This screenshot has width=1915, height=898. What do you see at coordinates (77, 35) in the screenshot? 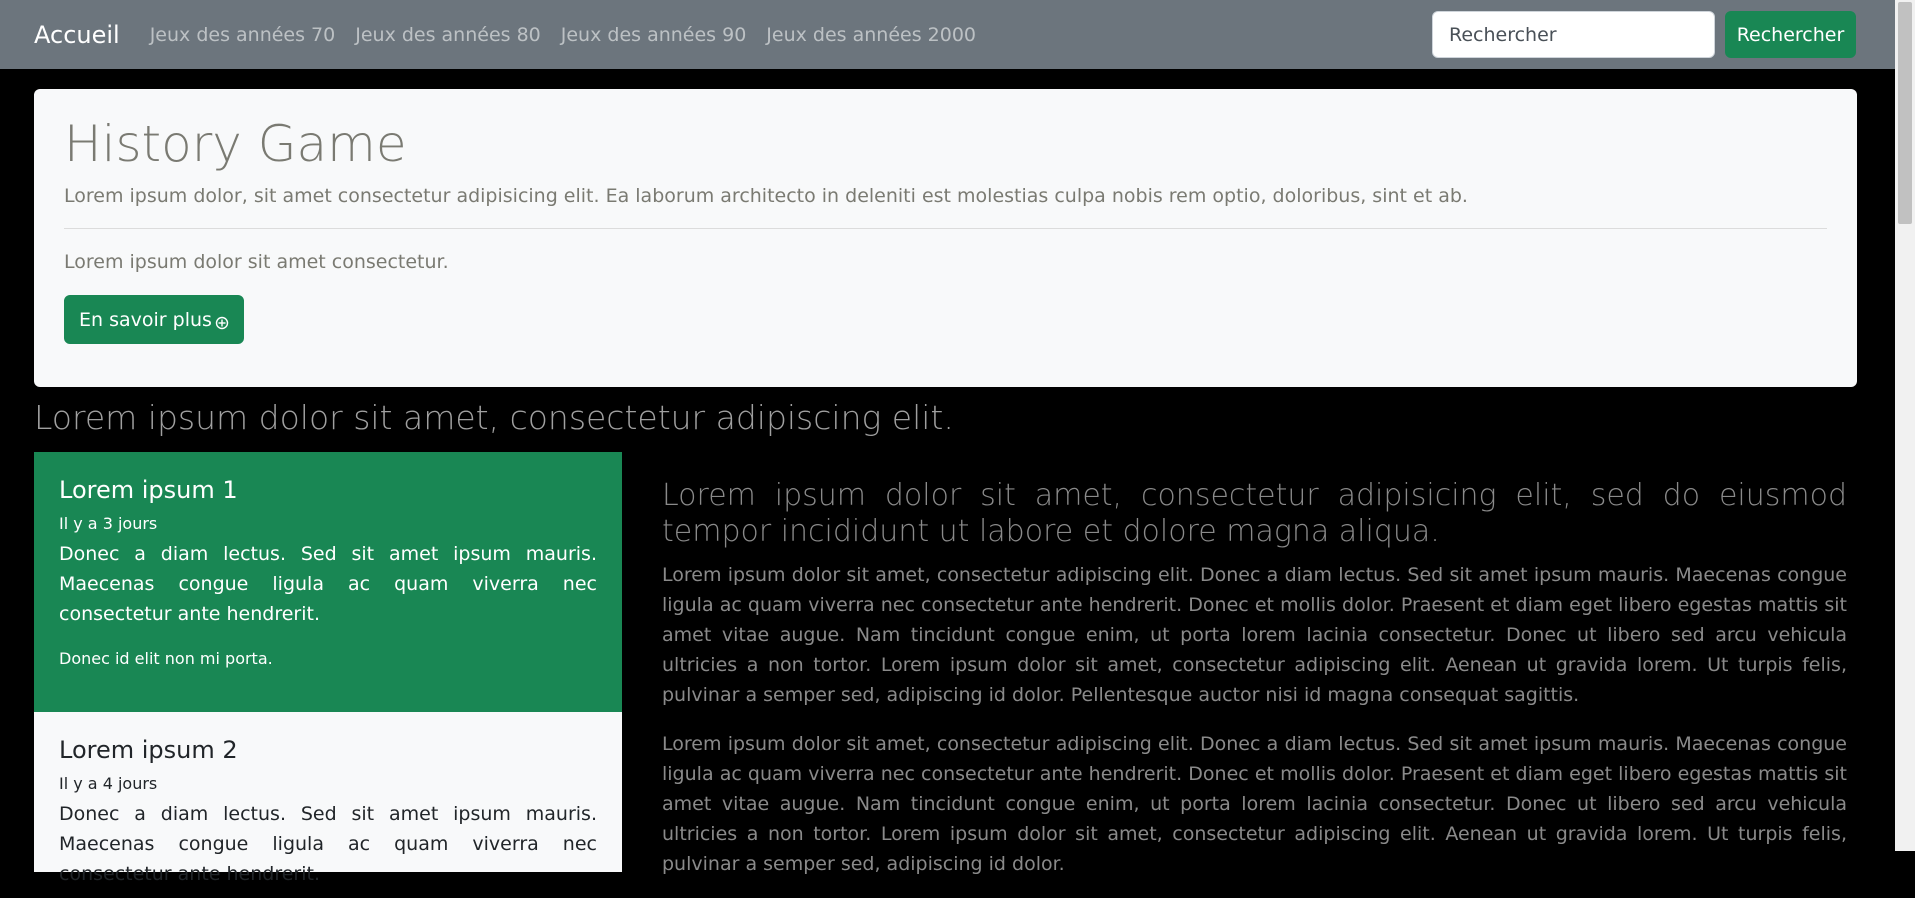
I see `brand-link: Accueil` at bounding box center [77, 35].